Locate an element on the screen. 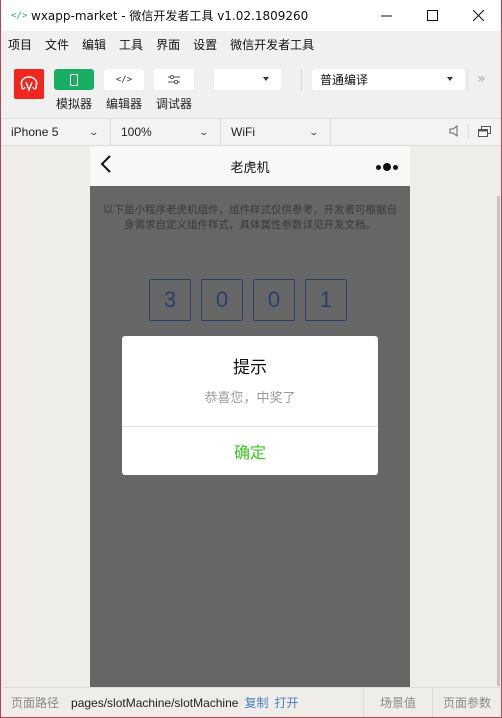 The height and width of the screenshot is (718, 502). menu-project: 项目 is located at coordinates (20, 44).